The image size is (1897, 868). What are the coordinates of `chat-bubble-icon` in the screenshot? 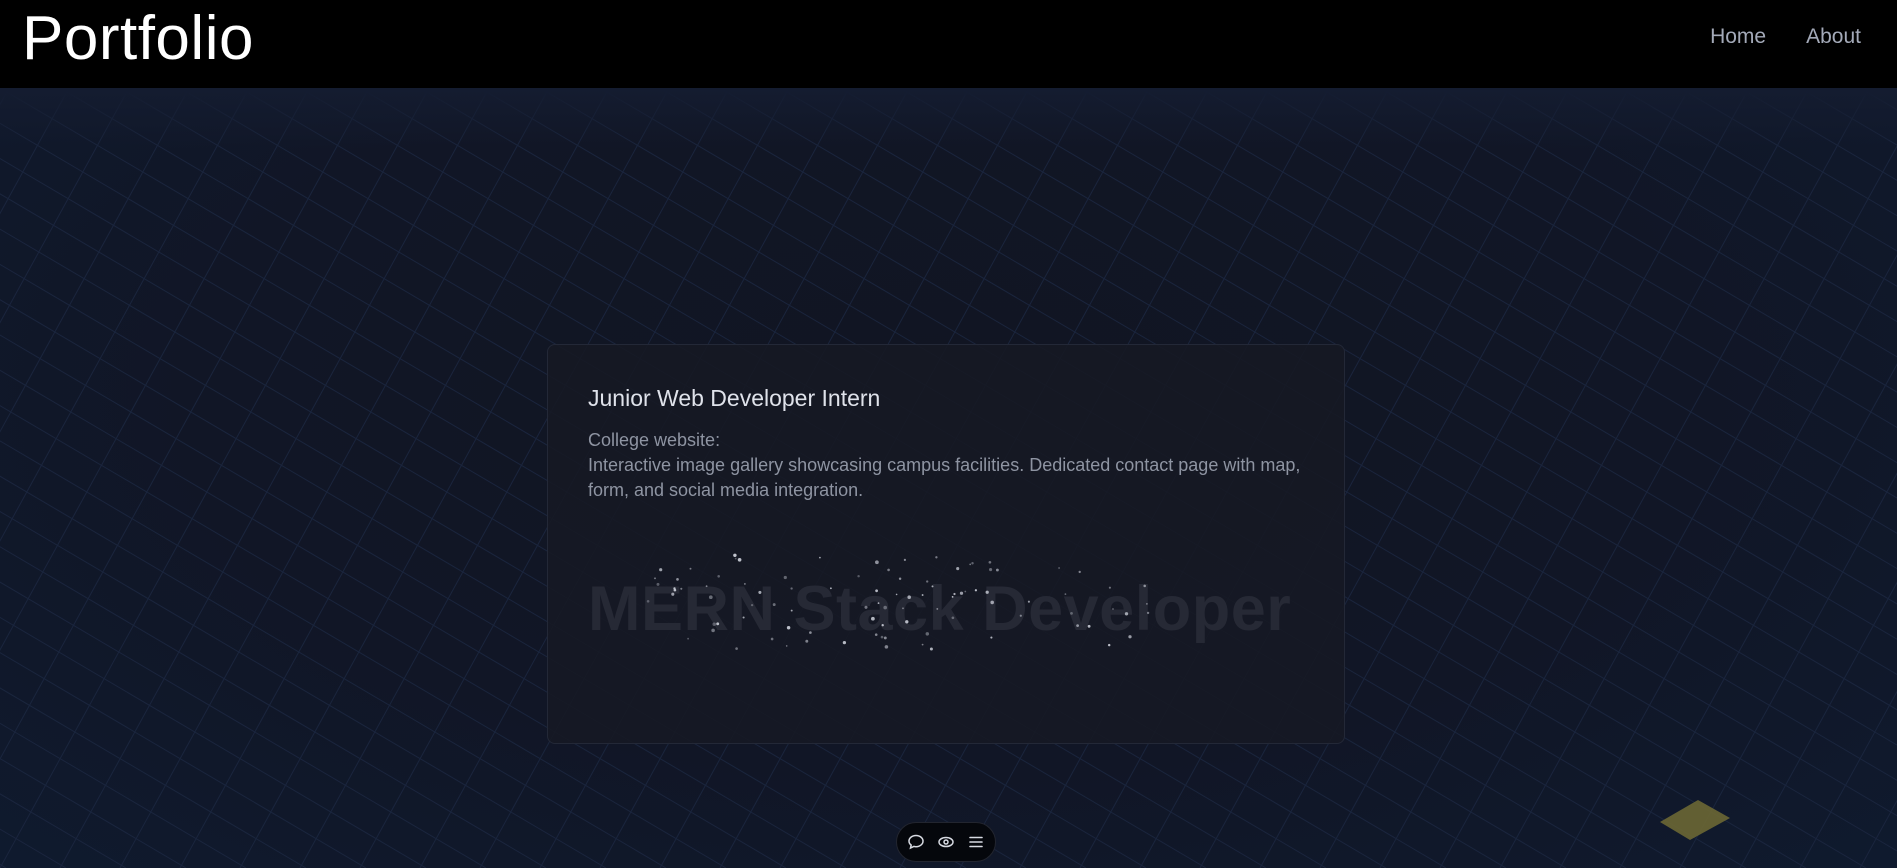 It's located at (916, 842).